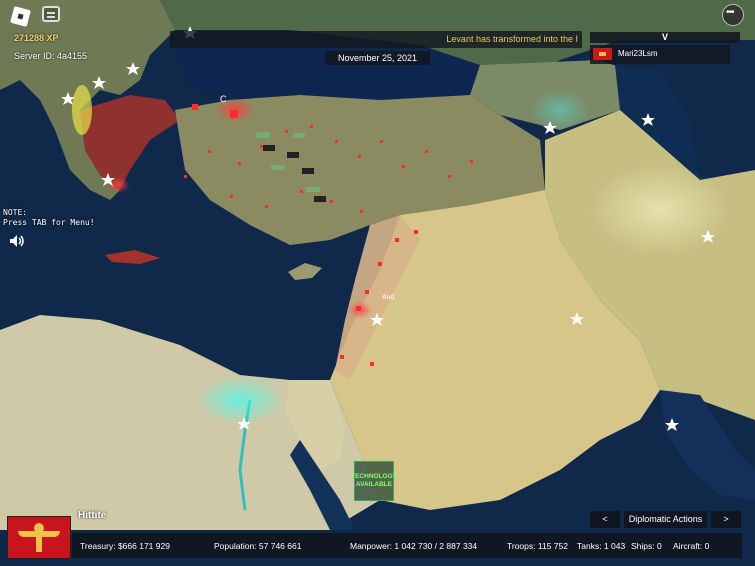  I want to click on population-stat: Population: 57 746 661, so click(258, 546).